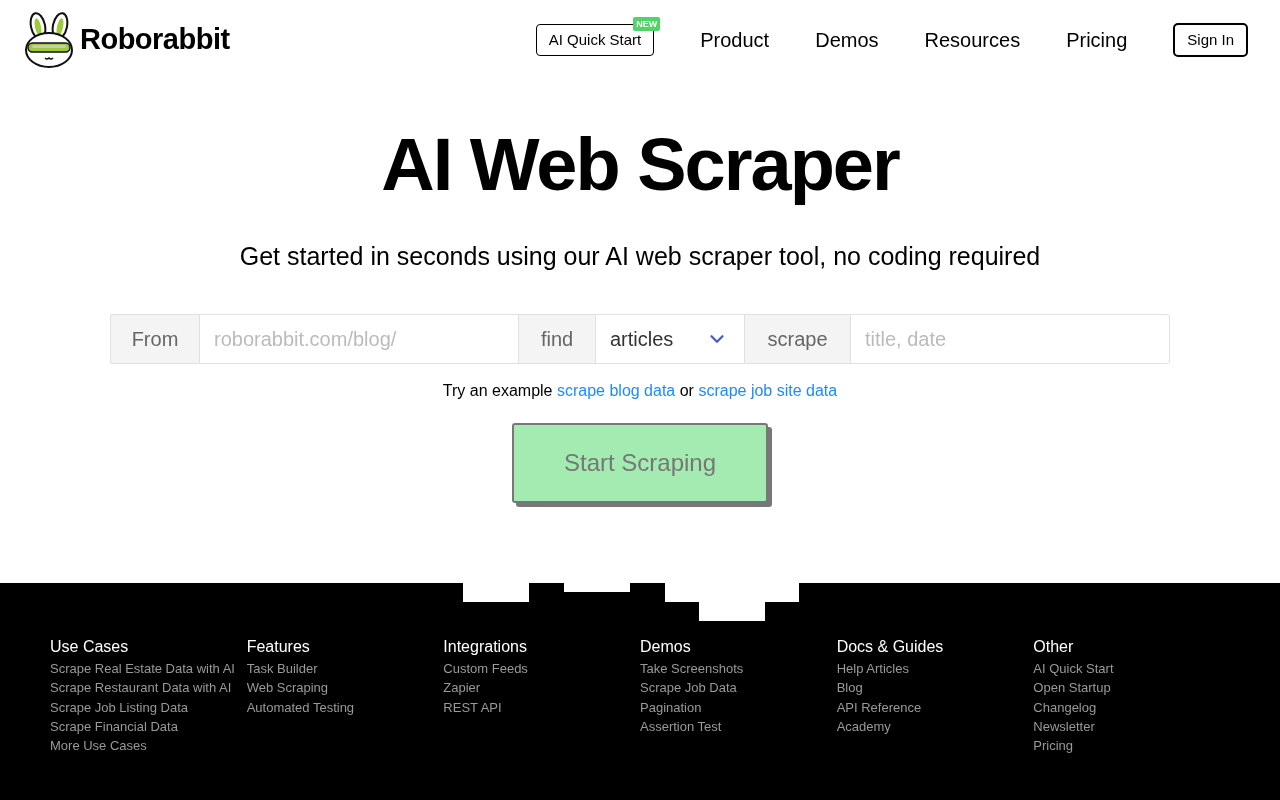 The width and height of the screenshot is (1280, 800). Describe the element at coordinates (278, 647) in the screenshot. I see `footer-heading: Features` at that location.